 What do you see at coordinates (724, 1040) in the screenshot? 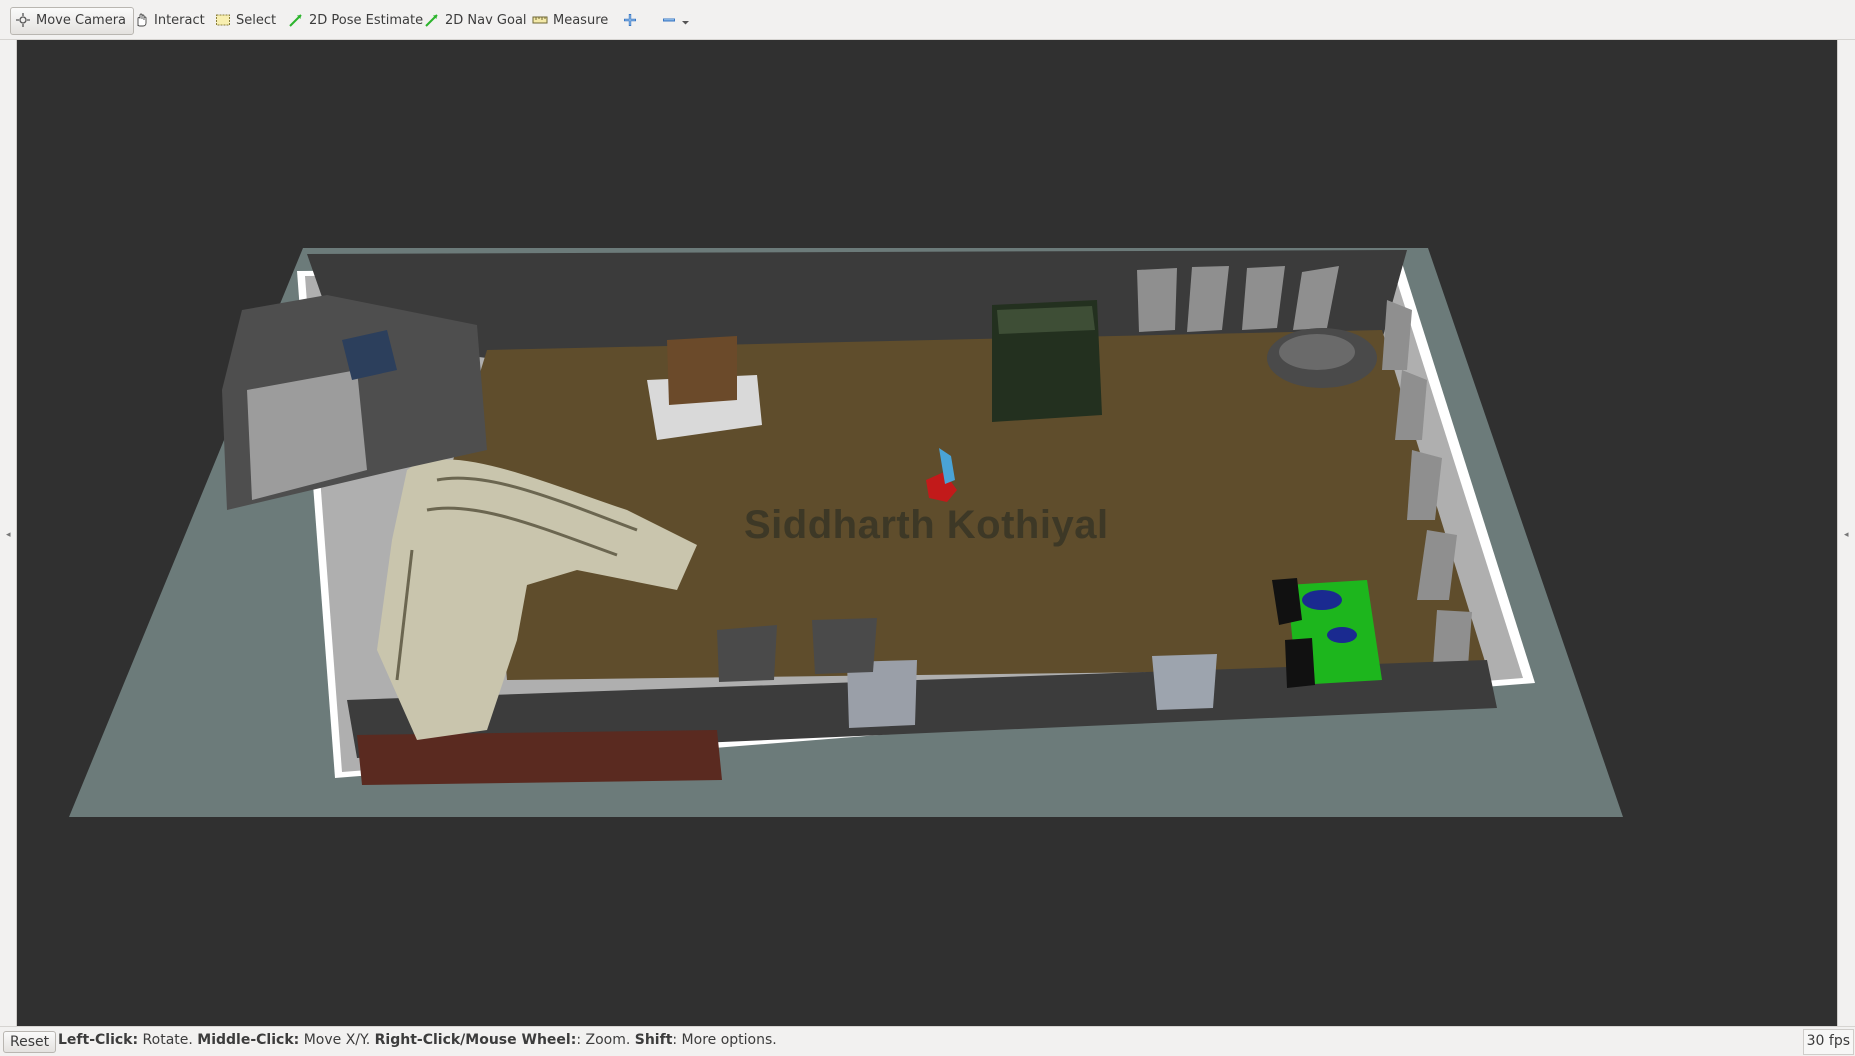
I see `hint-text: : More options.` at bounding box center [724, 1040].